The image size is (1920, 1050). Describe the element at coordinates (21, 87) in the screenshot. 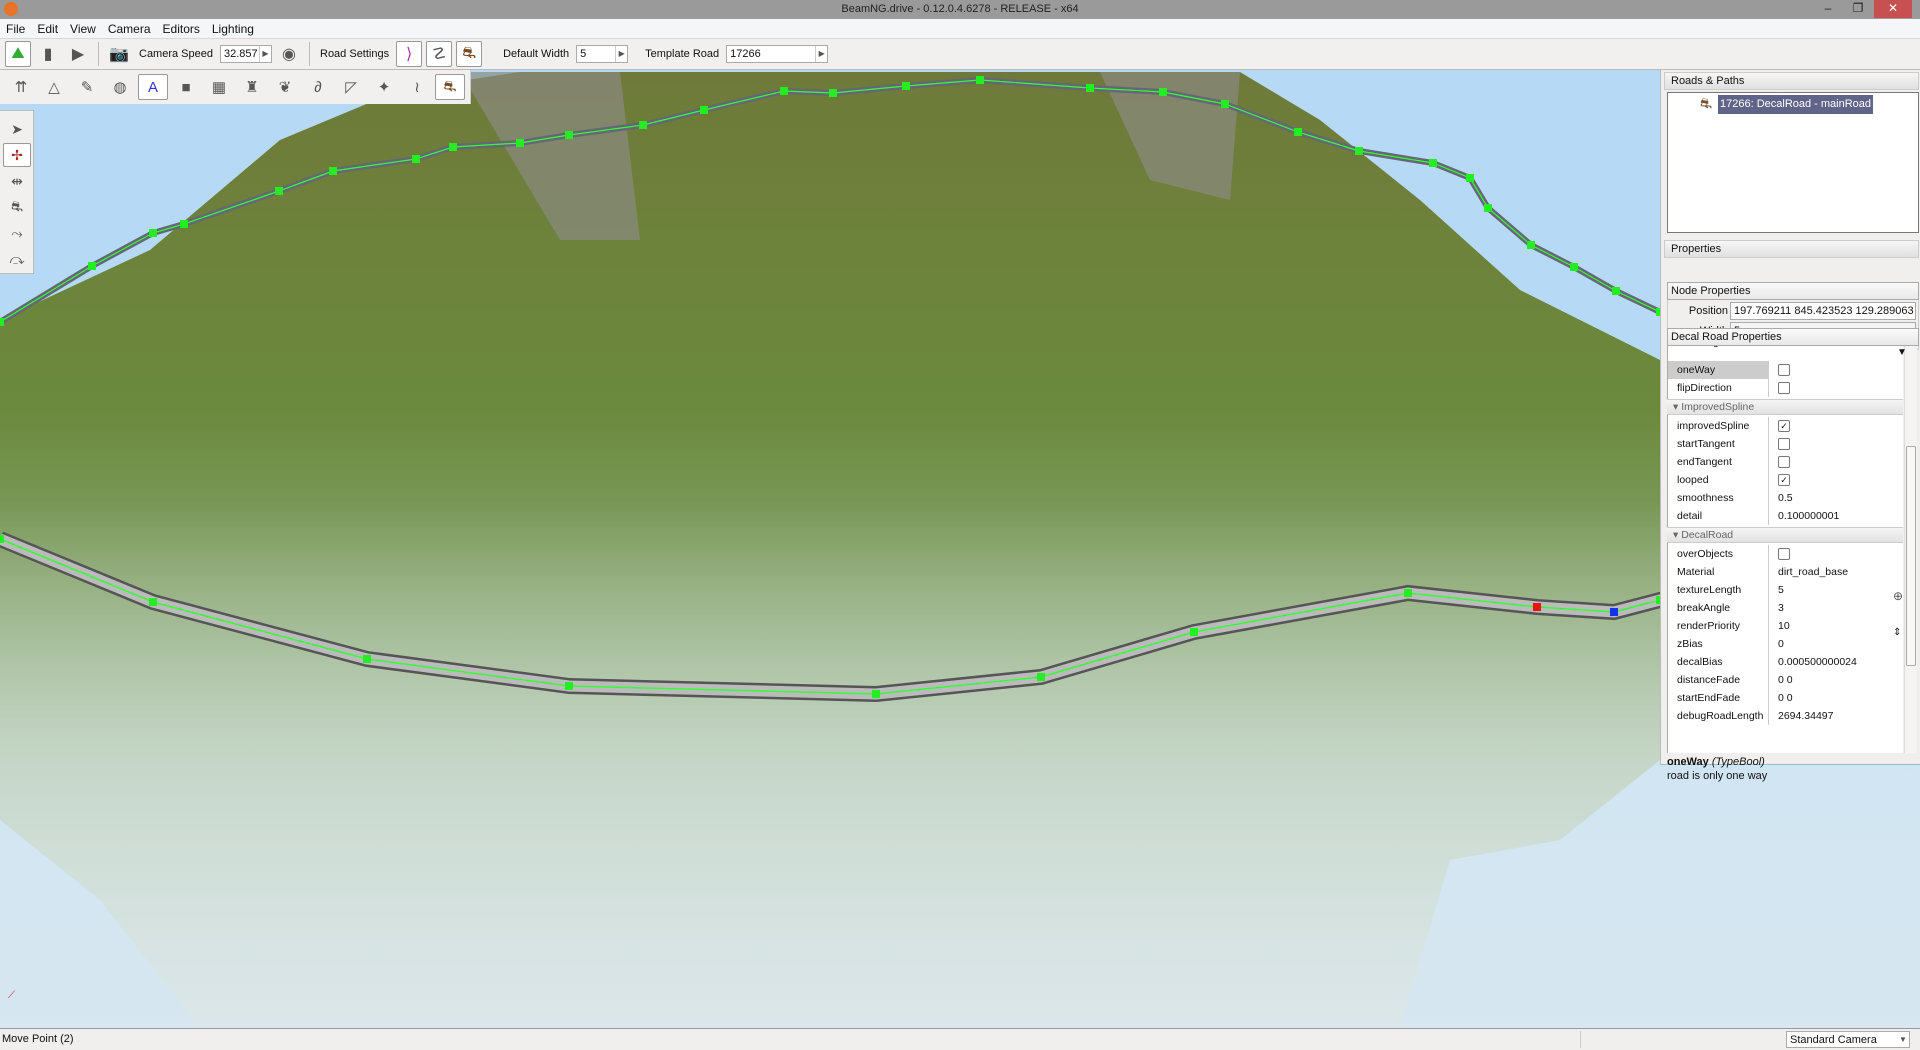

I see `terrain-editor-icon: ⇈` at that location.